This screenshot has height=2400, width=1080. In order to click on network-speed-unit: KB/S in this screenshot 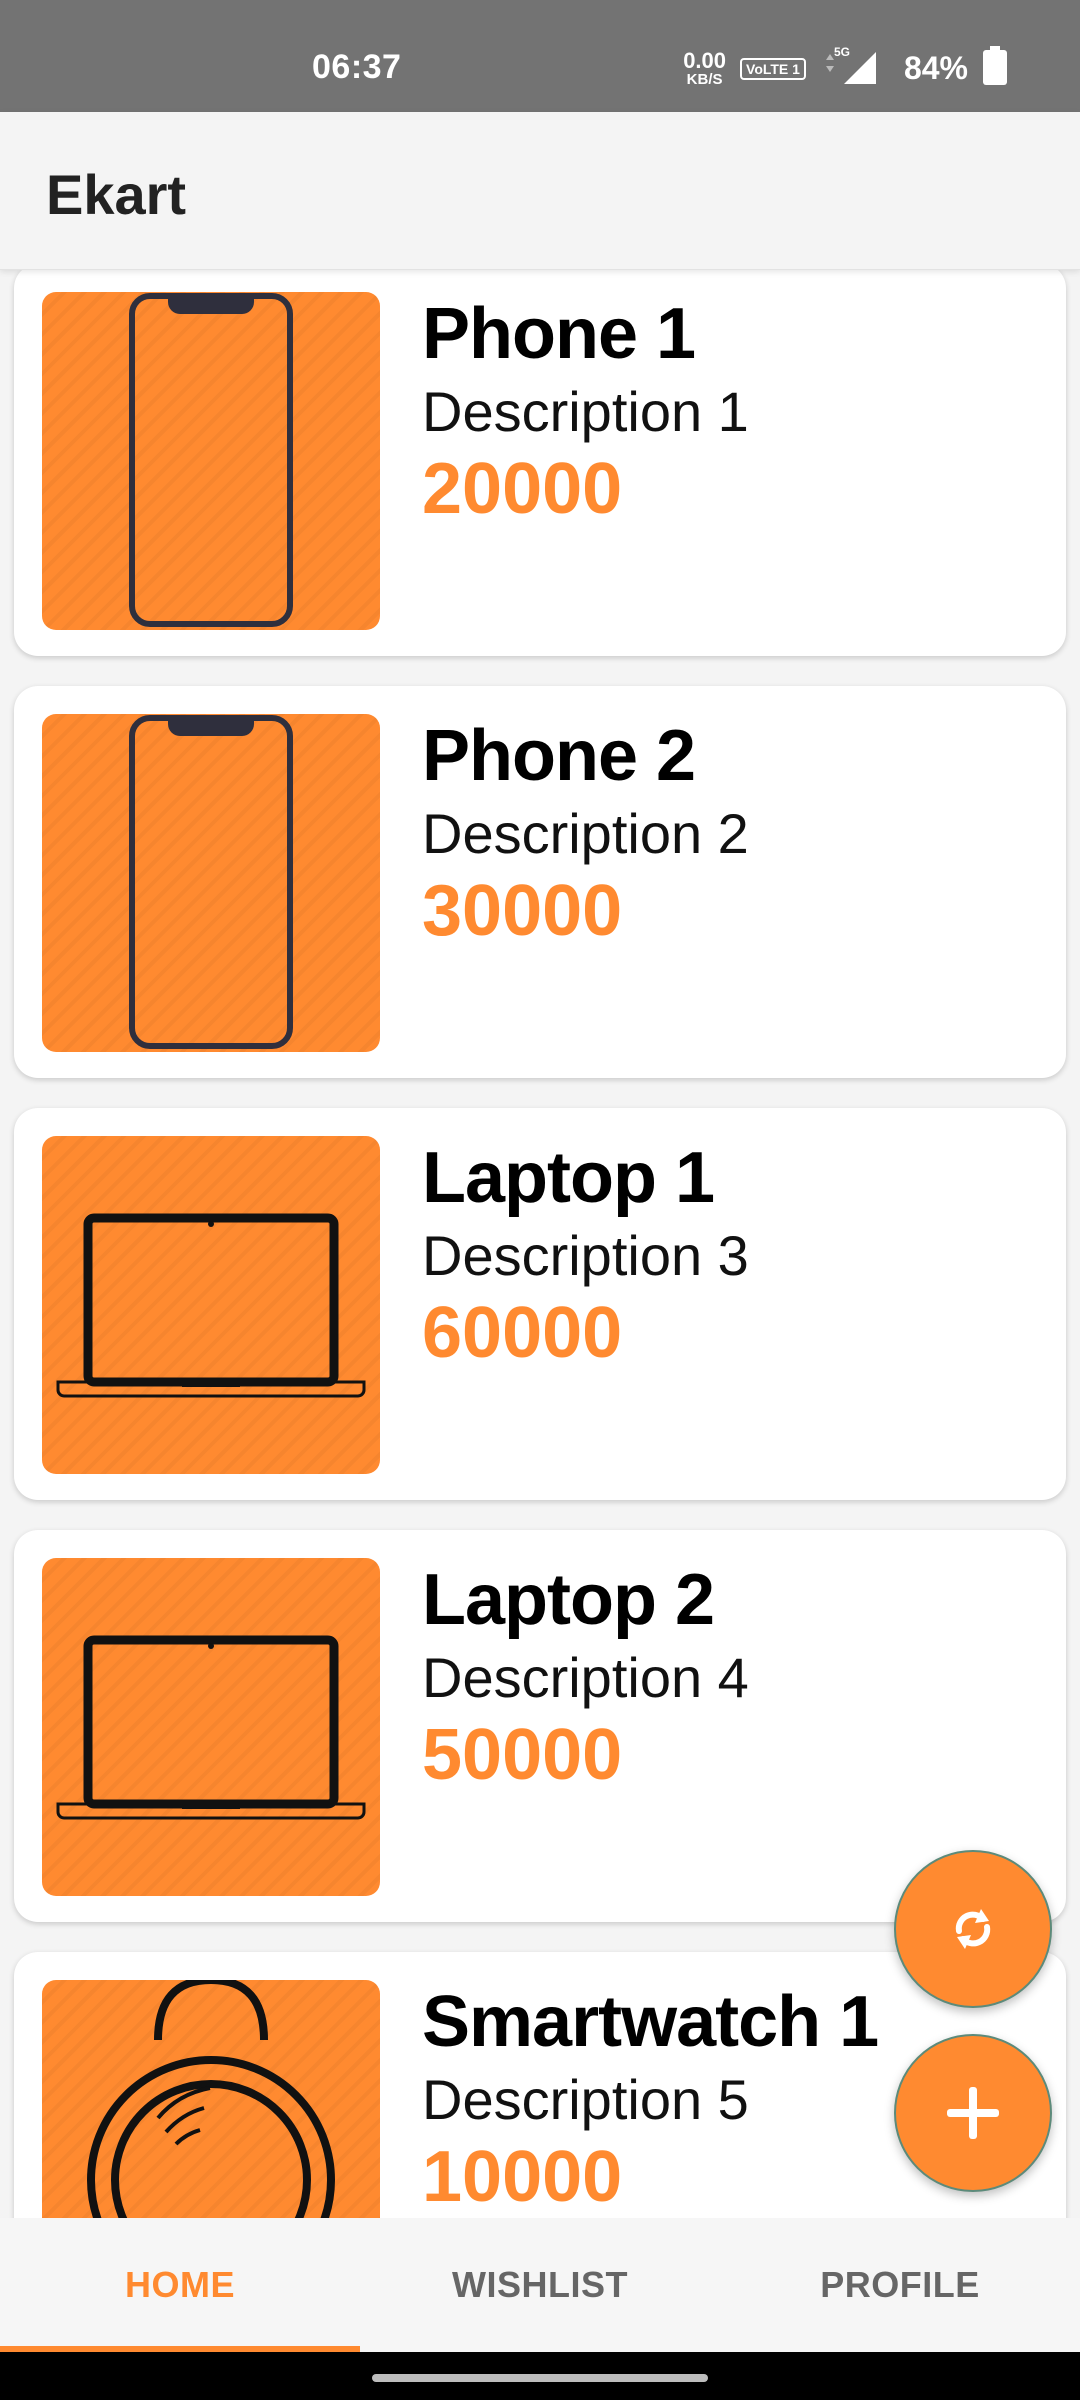, I will do `click(704, 79)`.